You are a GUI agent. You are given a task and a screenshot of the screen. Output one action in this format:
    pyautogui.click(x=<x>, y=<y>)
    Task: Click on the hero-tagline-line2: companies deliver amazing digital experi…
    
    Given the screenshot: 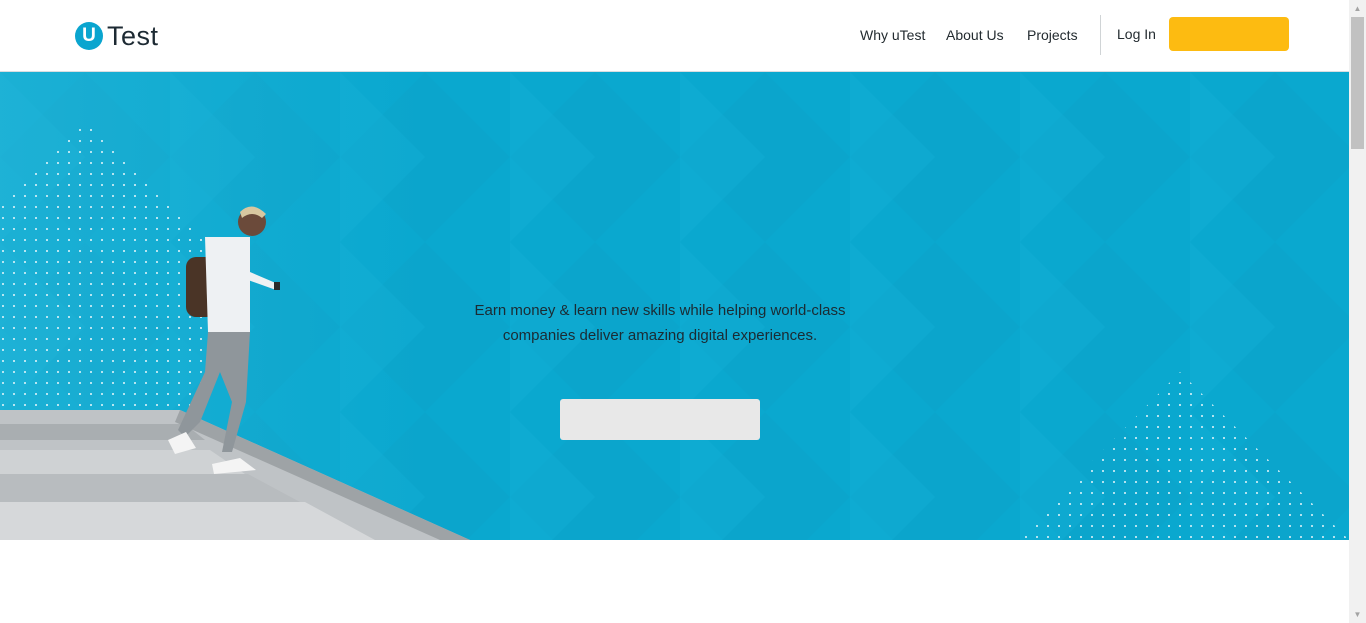 What is the action you would take?
    pyautogui.click(x=660, y=335)
    